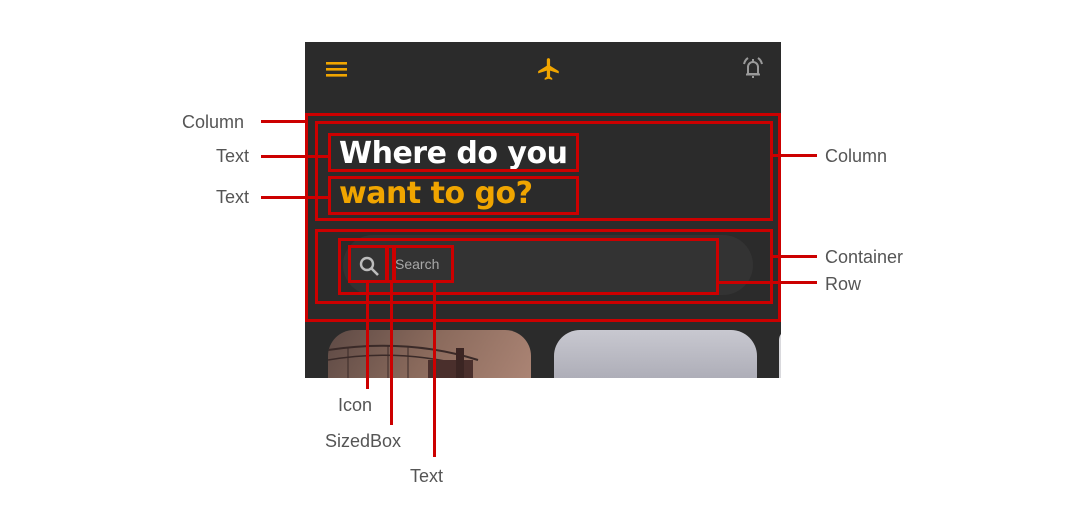  I want to click on bridge-image, so click(403, 361).